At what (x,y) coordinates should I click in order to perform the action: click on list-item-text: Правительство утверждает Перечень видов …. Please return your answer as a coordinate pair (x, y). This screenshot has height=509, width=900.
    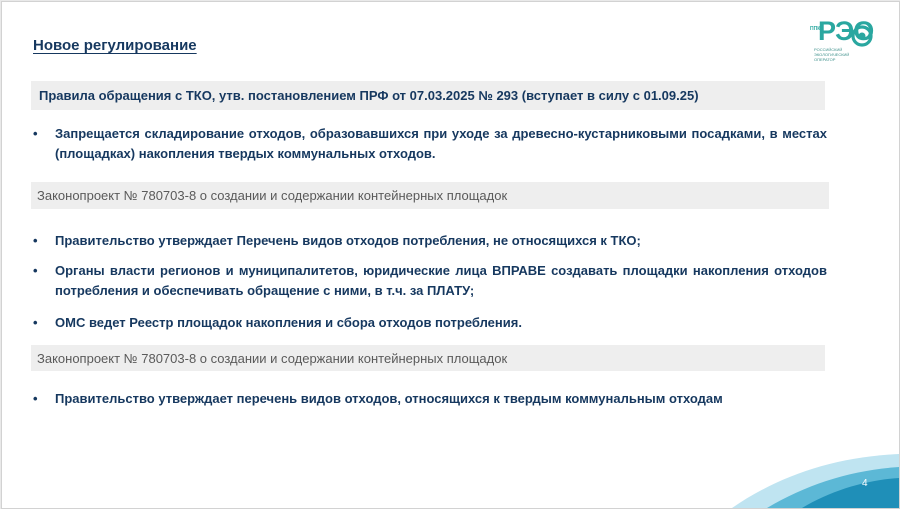
    Looking at the image, I should click on (348, 240).